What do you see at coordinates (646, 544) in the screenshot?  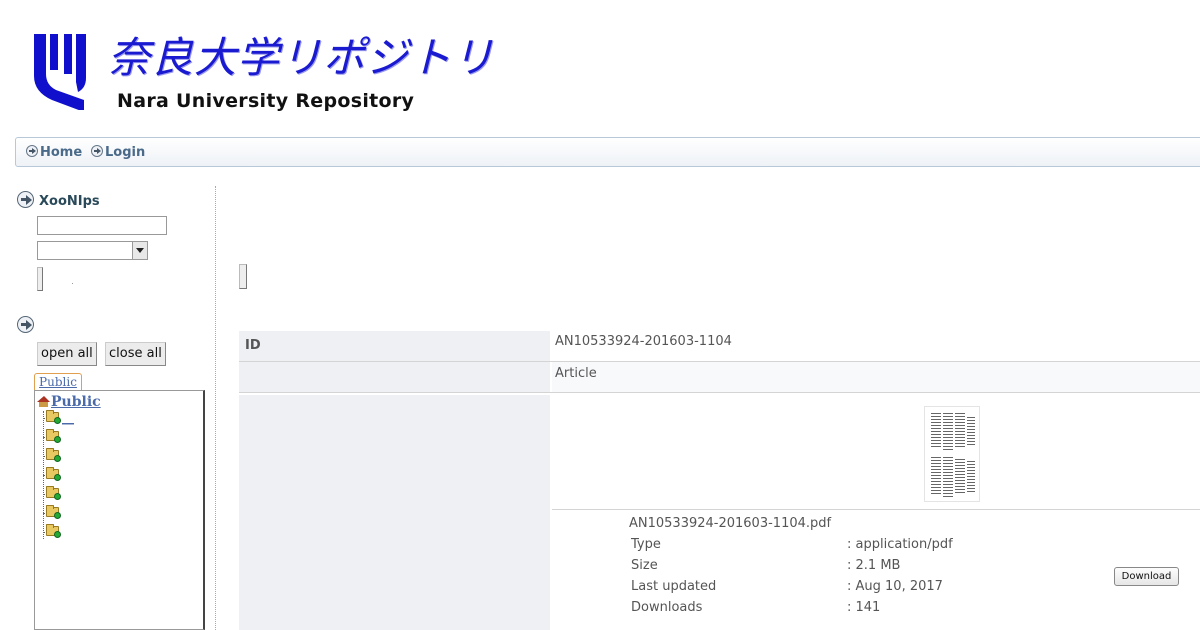 I see `file-type-label: Type` at bounding box center [646, 544].